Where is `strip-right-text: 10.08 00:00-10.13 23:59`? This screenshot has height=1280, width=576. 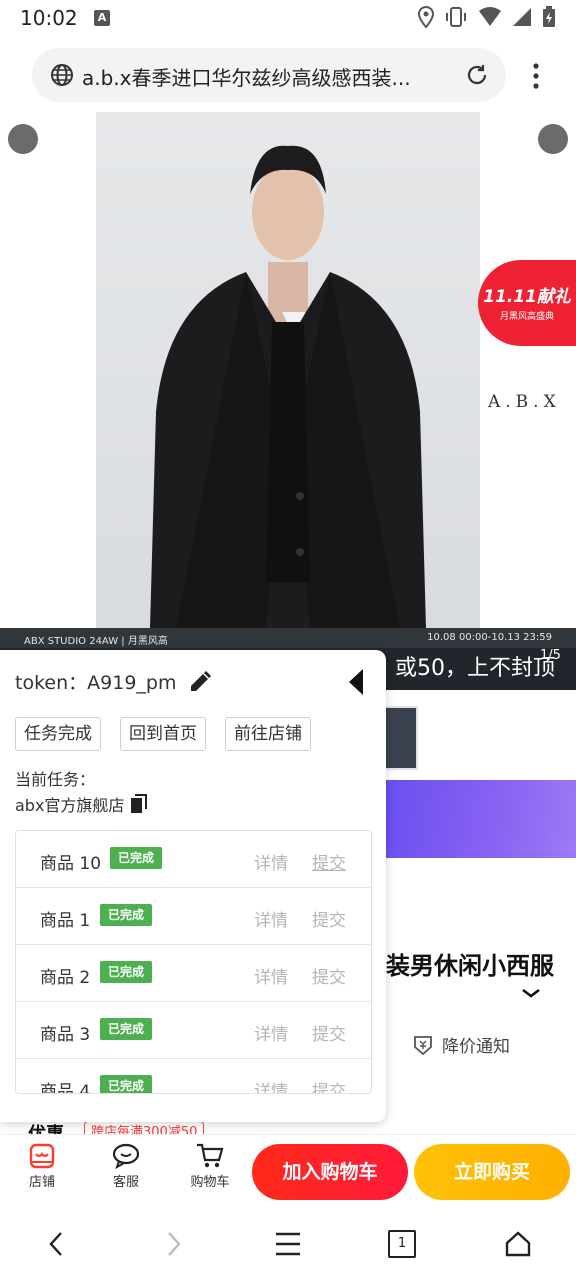 strip-right-text: 10.08 00:00-10.13 23:59 is located at coordinates (489, 637).